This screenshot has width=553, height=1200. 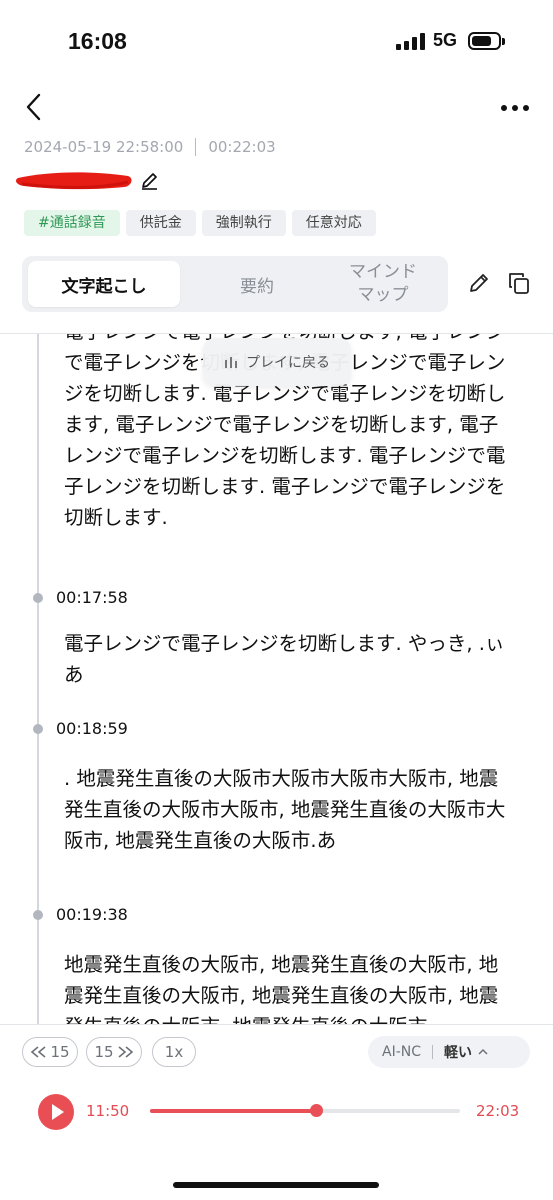 What do you see at coordinates (483, 1051) in the screenshot?
I see `chevron-up-icon` at bounding box center [483, 1051].